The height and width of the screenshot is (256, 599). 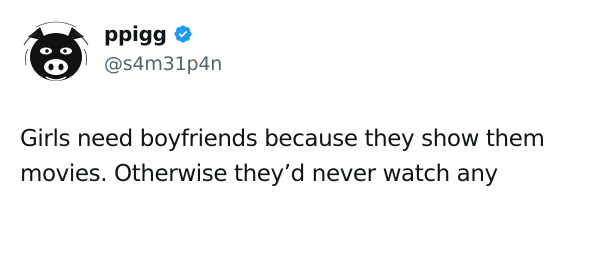 I want to click on user-handle: @s4m31p4n, so click(x=163, y=64).